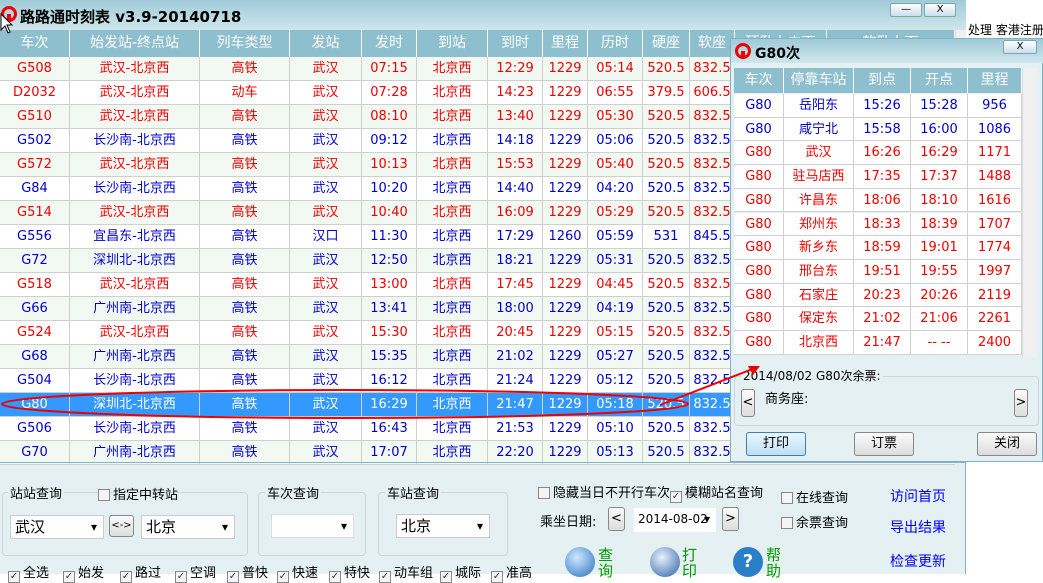 This screenshot has width=1043, height=583. What do you see at coordinates (878, 177) in the screenshot?
I see `stop-row: G80 驻马店西 17:35 17:37 1488` at bounding box center [878, 177].